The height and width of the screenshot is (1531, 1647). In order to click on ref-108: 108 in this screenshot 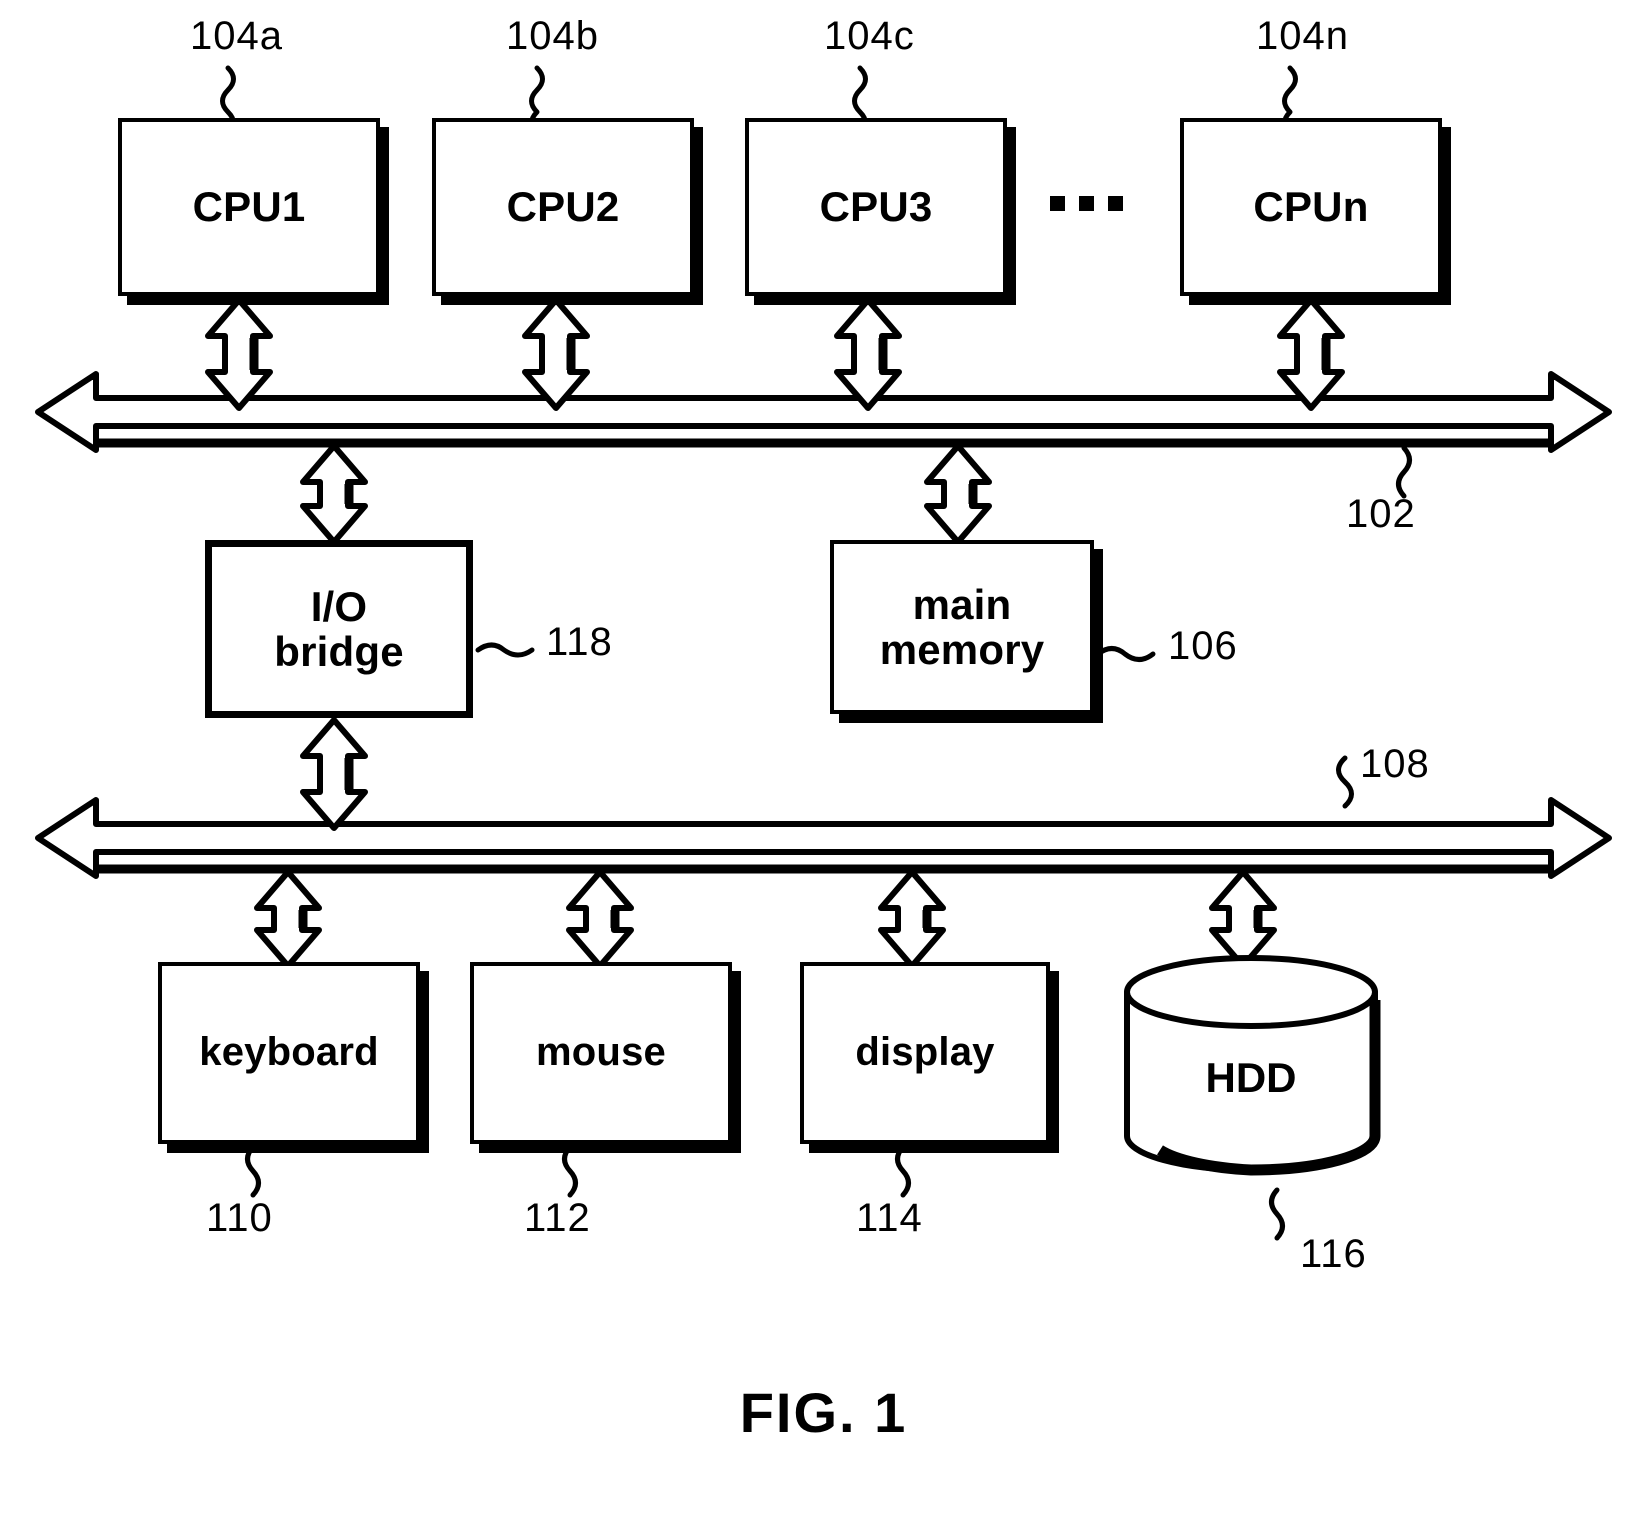, I will do `click(1395, 764)`.